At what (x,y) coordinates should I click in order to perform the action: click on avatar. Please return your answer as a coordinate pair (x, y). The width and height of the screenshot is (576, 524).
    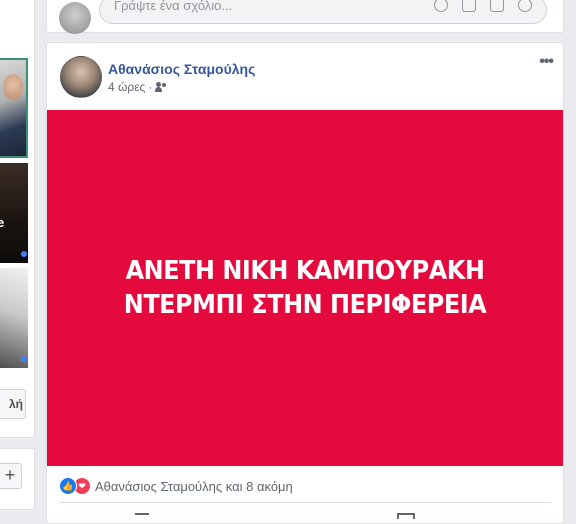
    Looking at the image, I should click on (75, 18).